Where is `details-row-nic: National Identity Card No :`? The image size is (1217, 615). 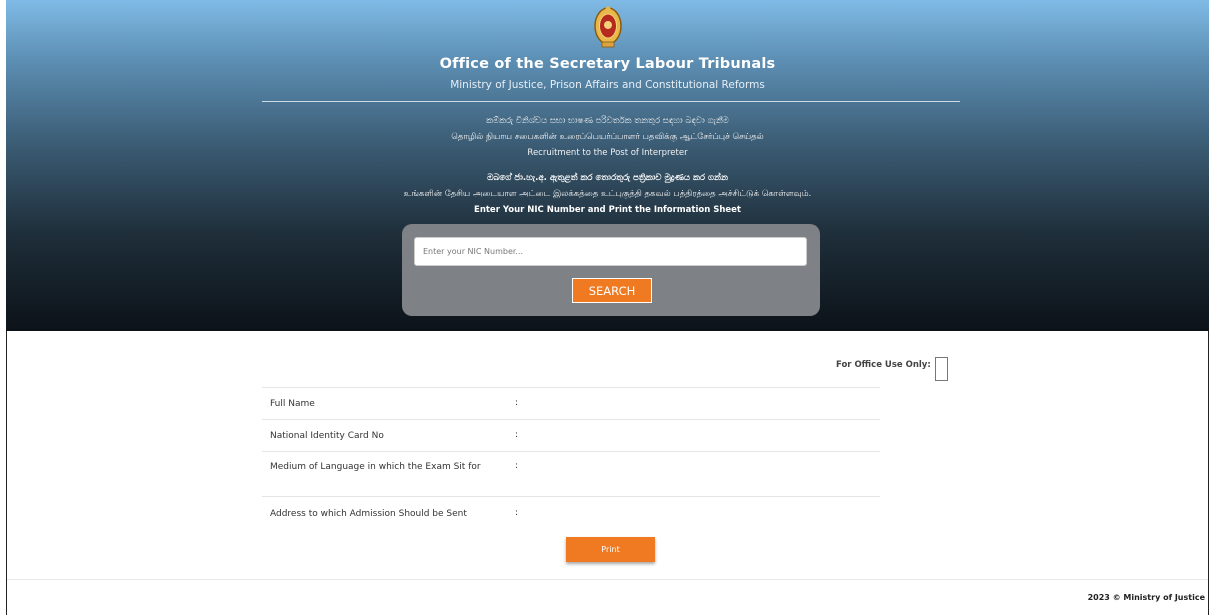
details-row-nic: National Identity Card No : is located at coordinates (571, 436).